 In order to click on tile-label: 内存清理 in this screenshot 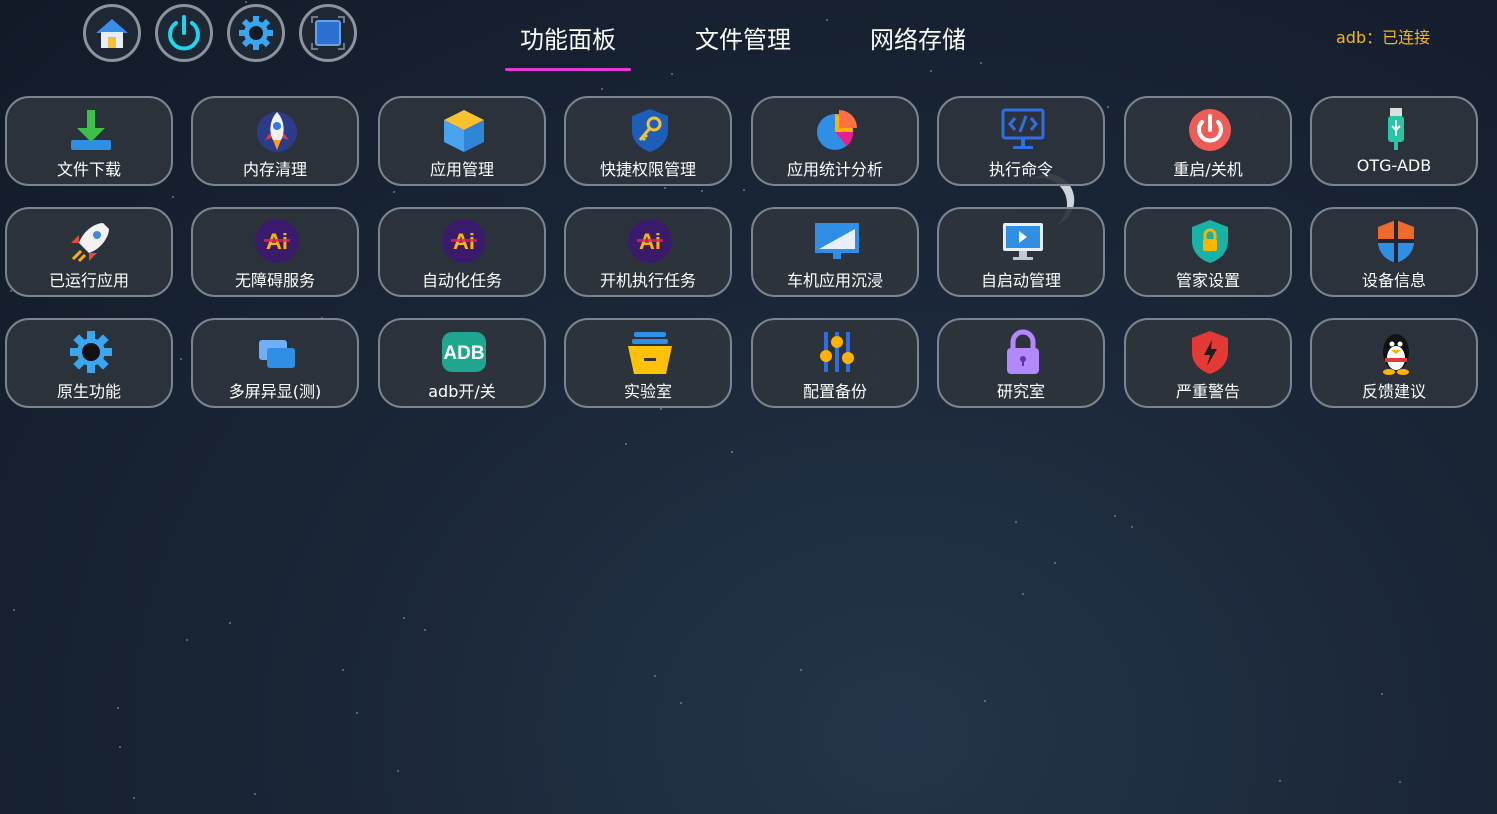, I will do `click(274, 169)`.